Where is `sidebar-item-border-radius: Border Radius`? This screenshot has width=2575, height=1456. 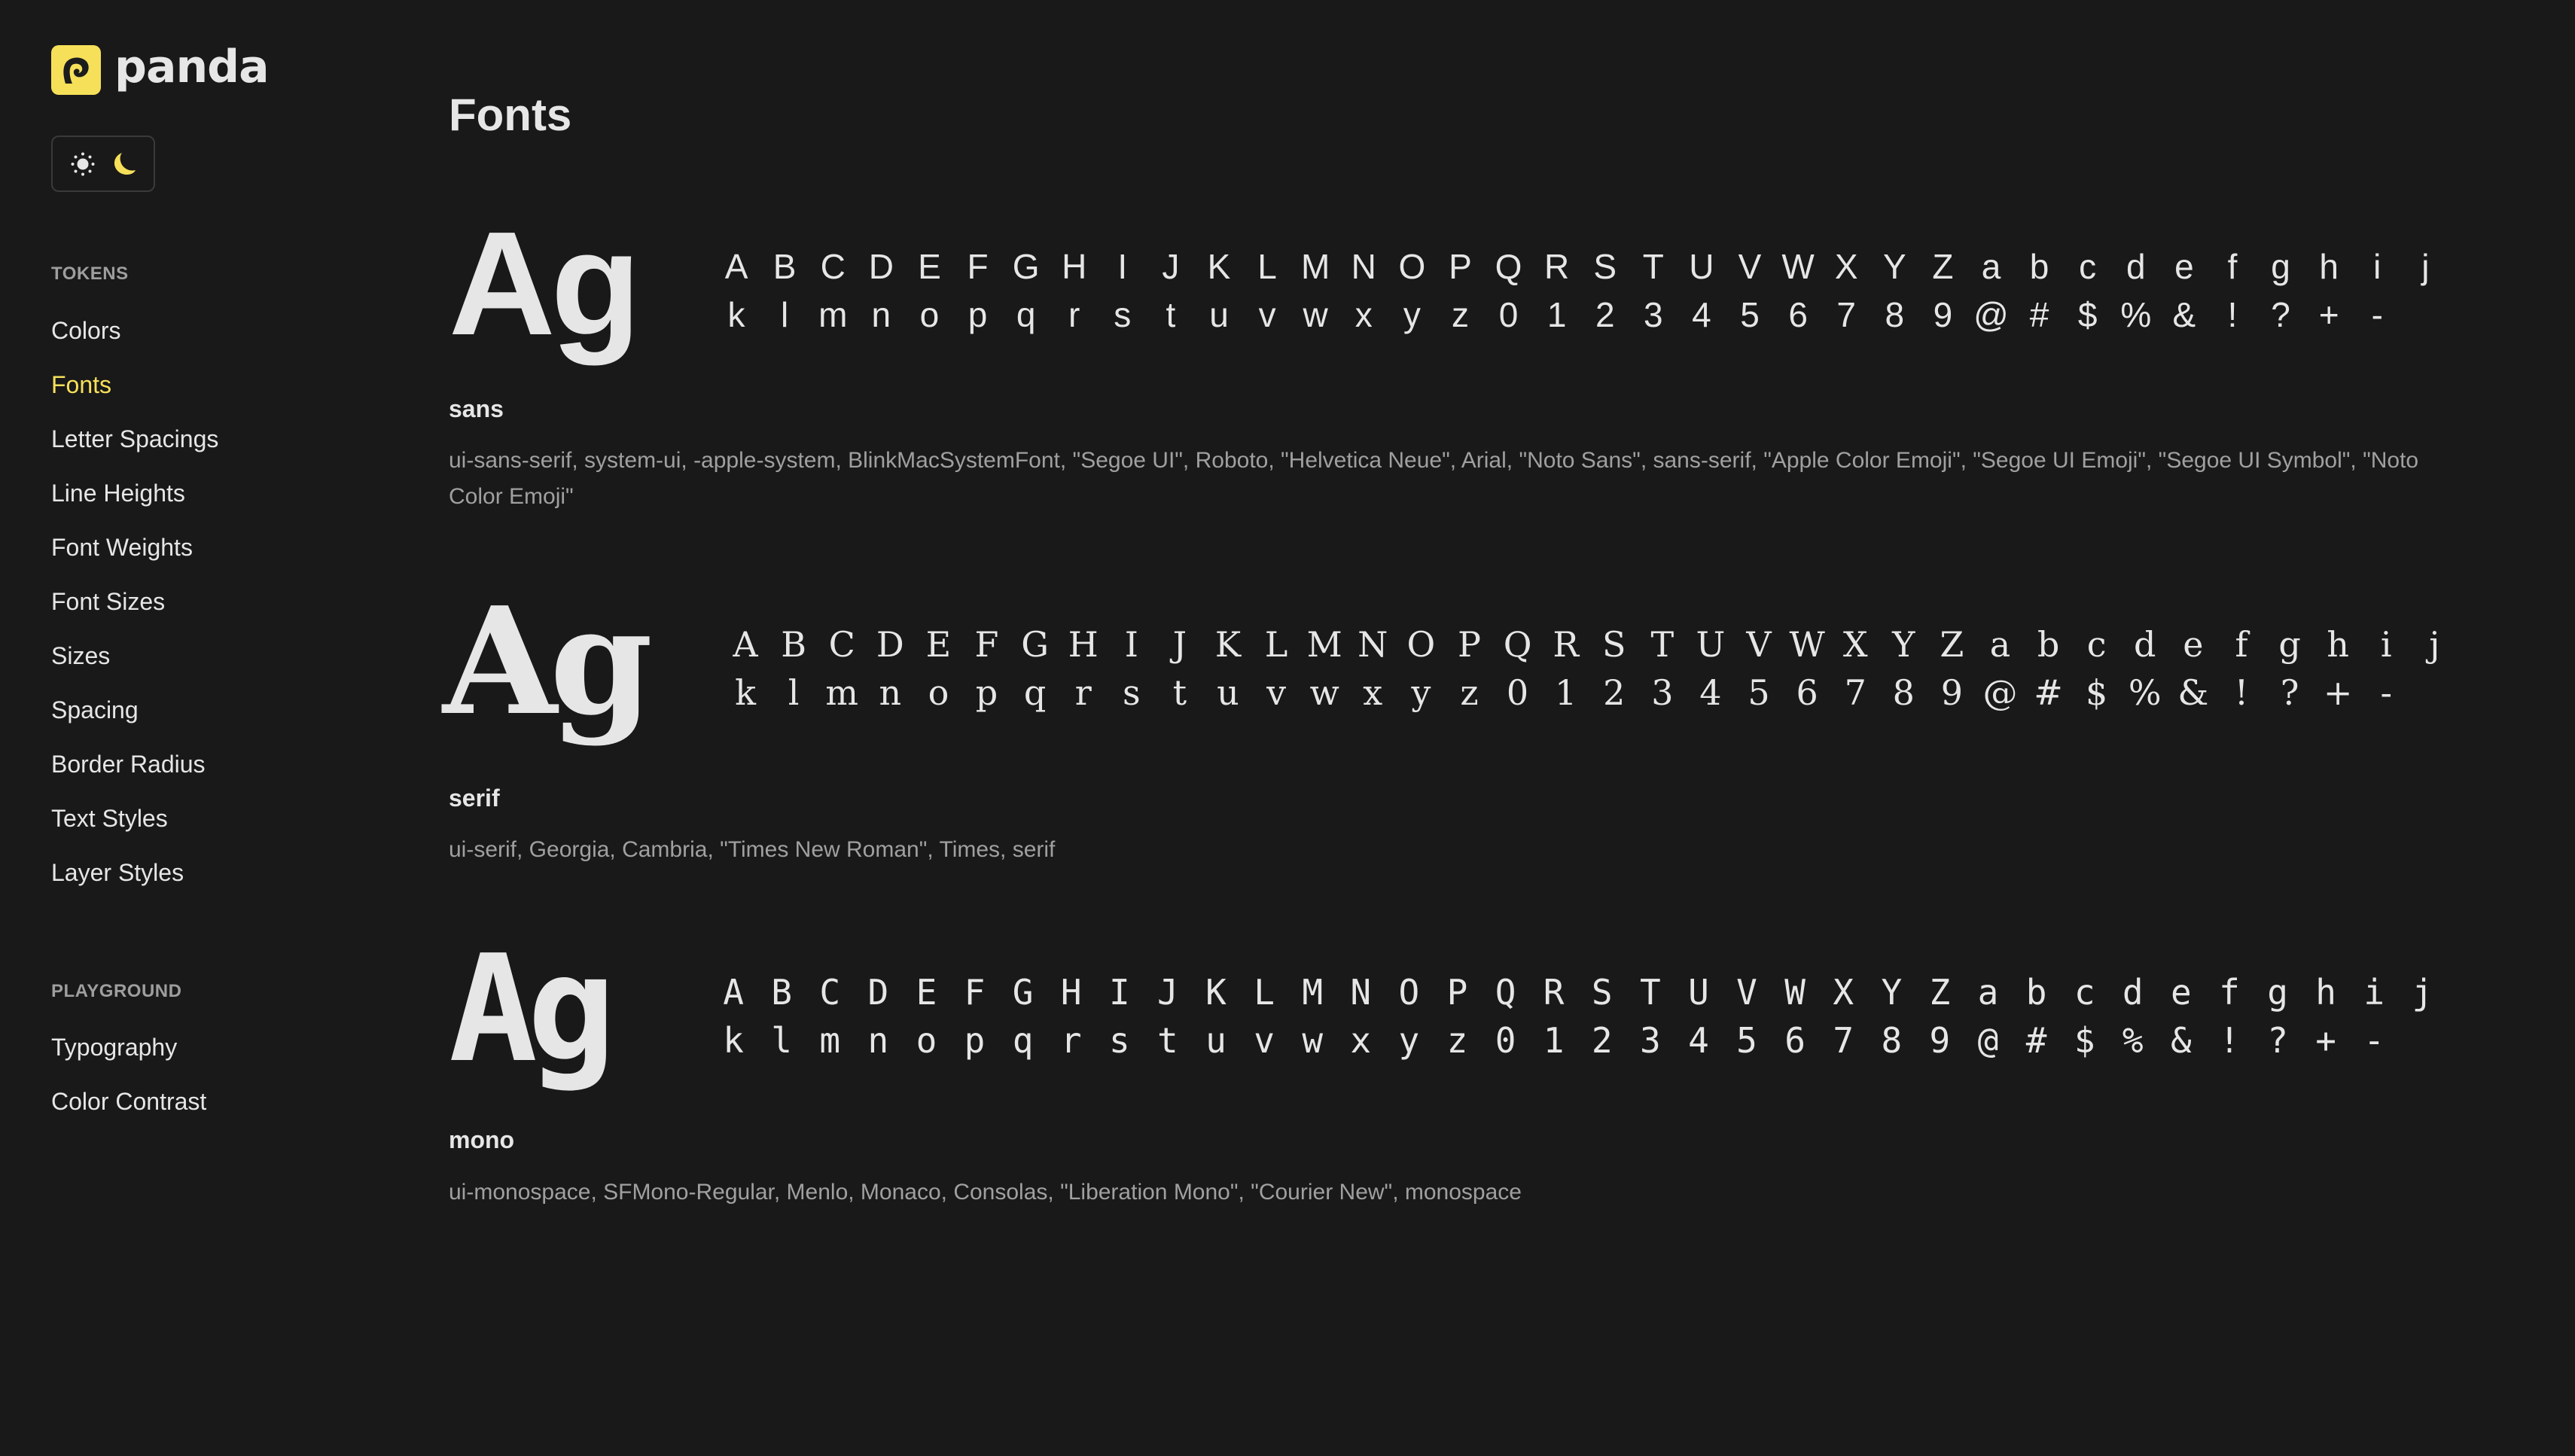 sidebar-item-border-radius: Border Radius is located at coordinates (134, 764).